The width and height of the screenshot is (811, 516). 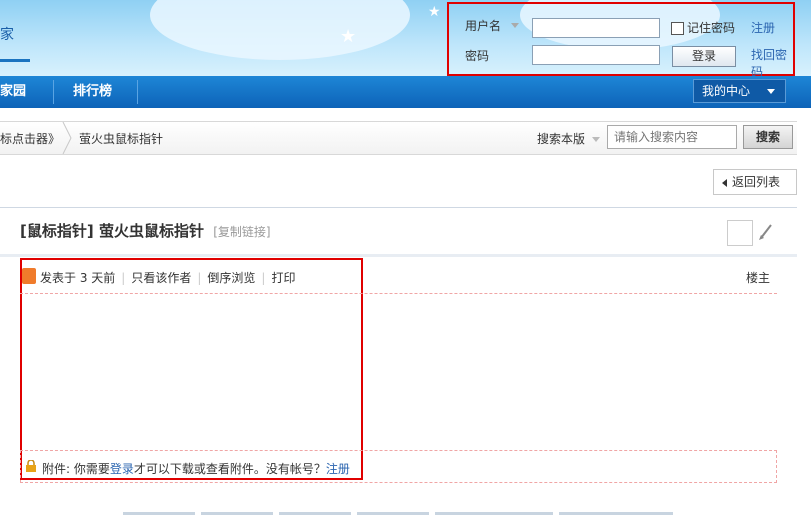 What do you see at coordinates (763, 27) in the screenshot?
I see `register-link: 注册` at bounding box center [763, 27].